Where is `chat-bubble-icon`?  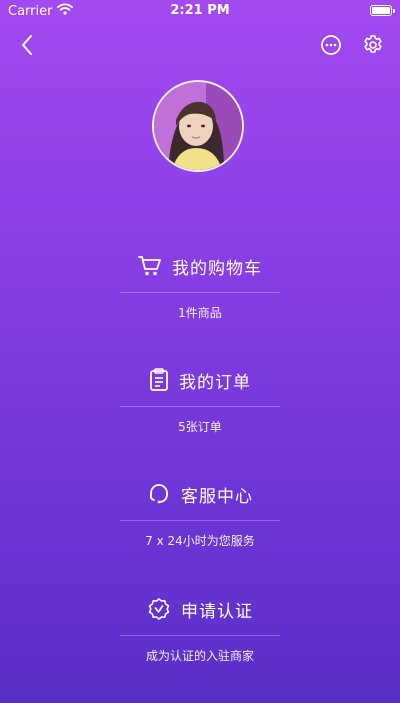
chat-bubble-icon is located at coordinates (331, 45).